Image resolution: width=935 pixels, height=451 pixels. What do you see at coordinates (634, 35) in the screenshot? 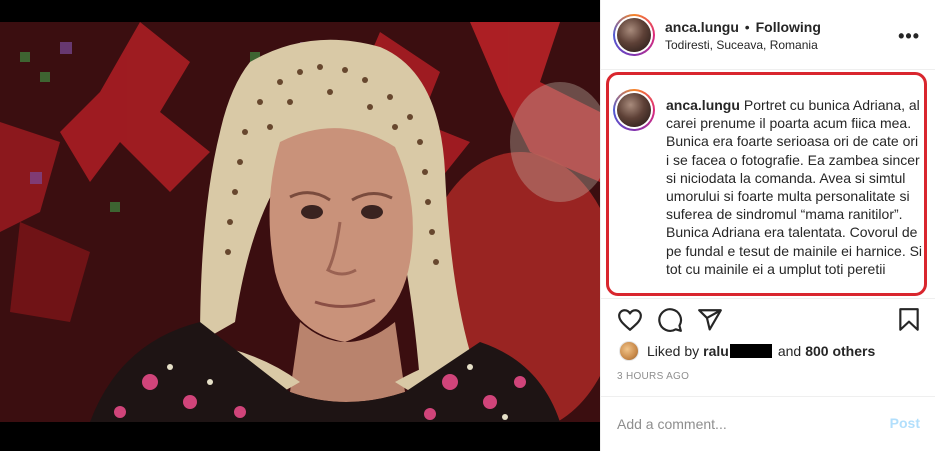
I see `author-avatar` at bounding box center [634, 35].